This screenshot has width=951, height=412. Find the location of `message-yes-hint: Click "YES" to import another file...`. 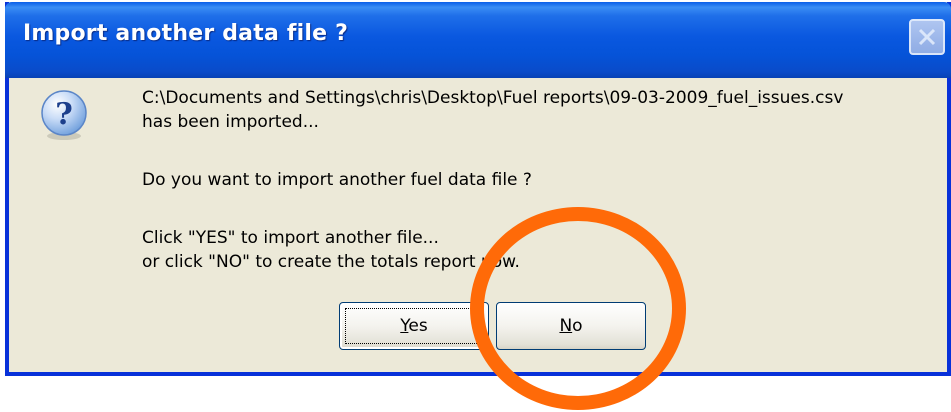

message-yes-hint: Click "YES" to import another file... is located at coordinates (290, 238).